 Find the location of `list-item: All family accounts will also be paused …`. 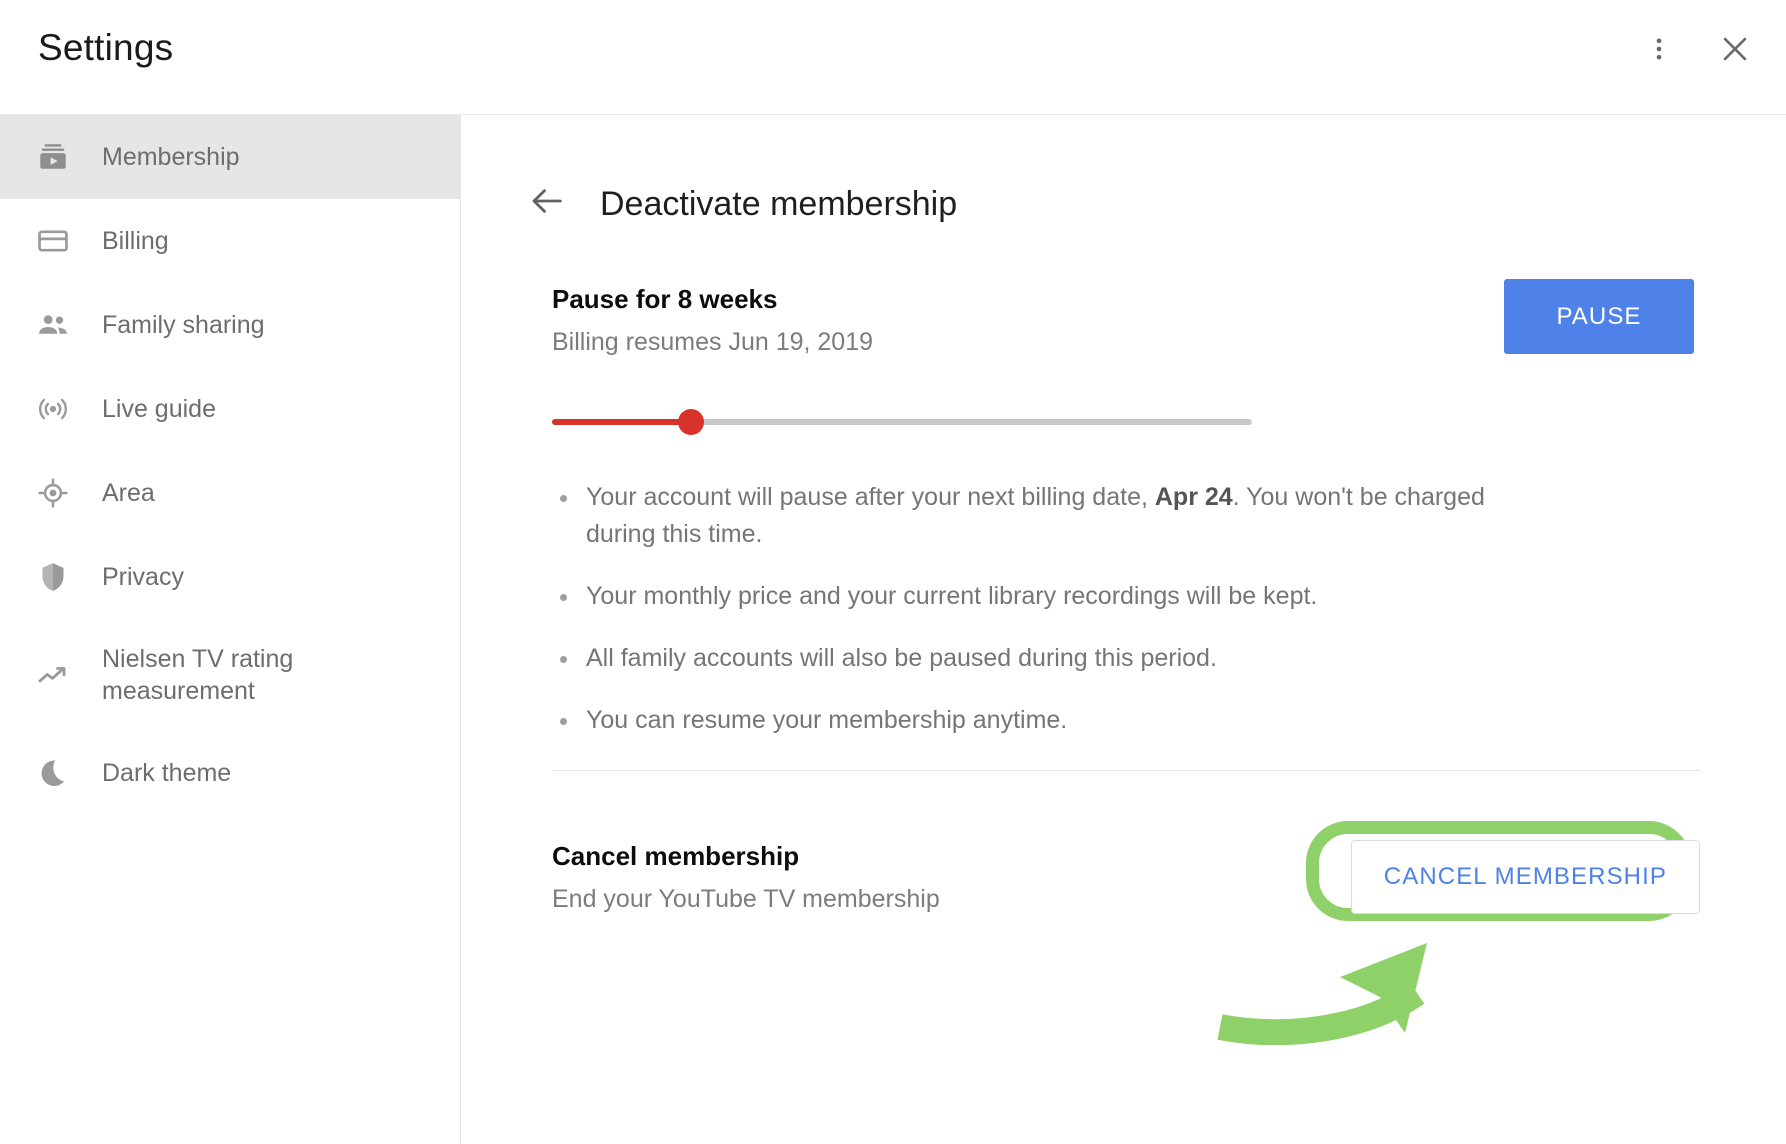

list-item: All family accounts will also be paused … is located at coordinates (1052, 658).